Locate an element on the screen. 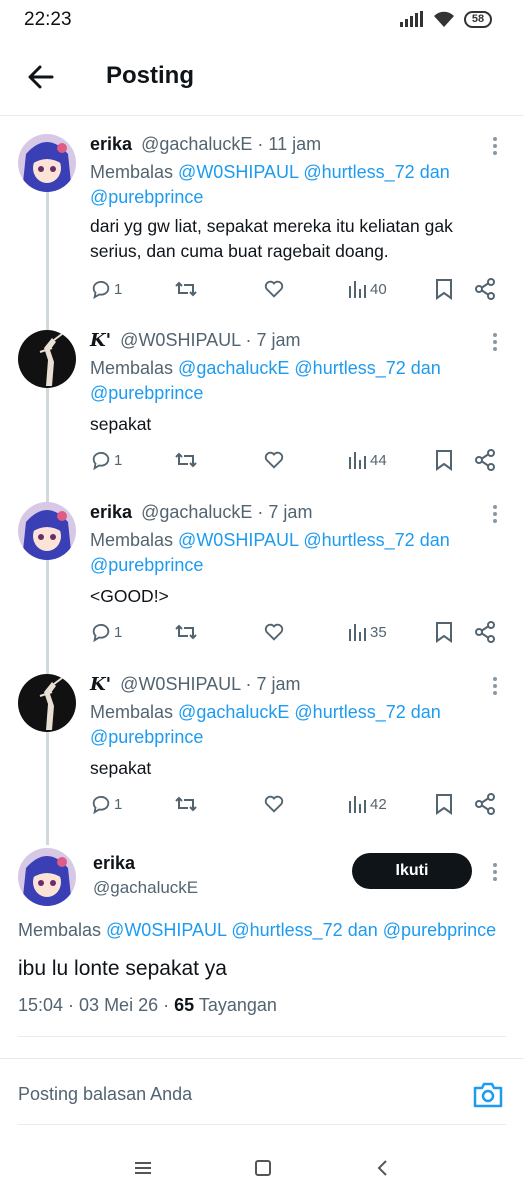 Image resolution: width=524 pixels, height=1200 pixels. battery-icon: 58 is located at coordinates (478, 19).